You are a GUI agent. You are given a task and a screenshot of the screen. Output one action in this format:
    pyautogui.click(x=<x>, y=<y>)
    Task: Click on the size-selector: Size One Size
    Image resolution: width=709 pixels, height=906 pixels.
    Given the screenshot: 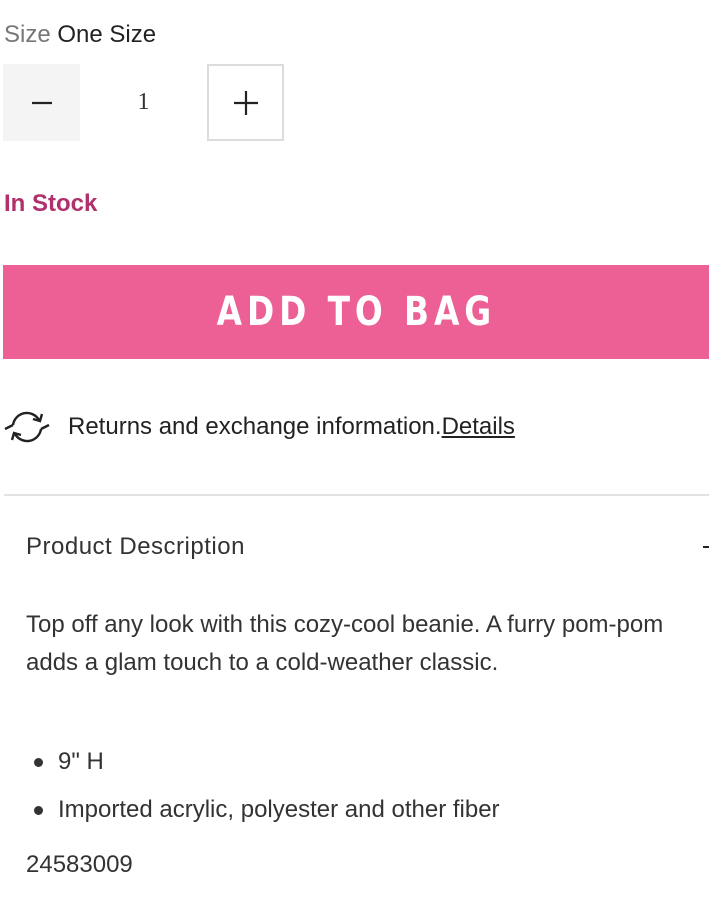 What is the action you would take?
    pyautogui.click(x=80, y=35)
    